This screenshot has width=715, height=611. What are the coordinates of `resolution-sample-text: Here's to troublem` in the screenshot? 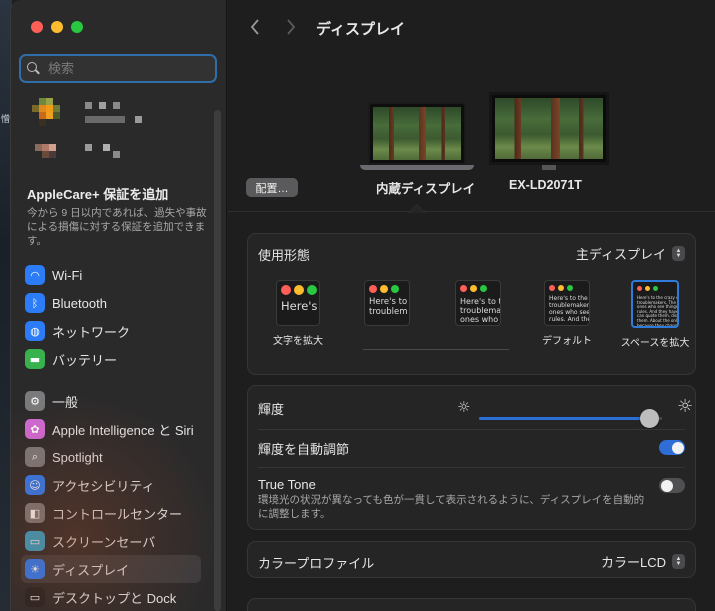 It's located at (388, 307).